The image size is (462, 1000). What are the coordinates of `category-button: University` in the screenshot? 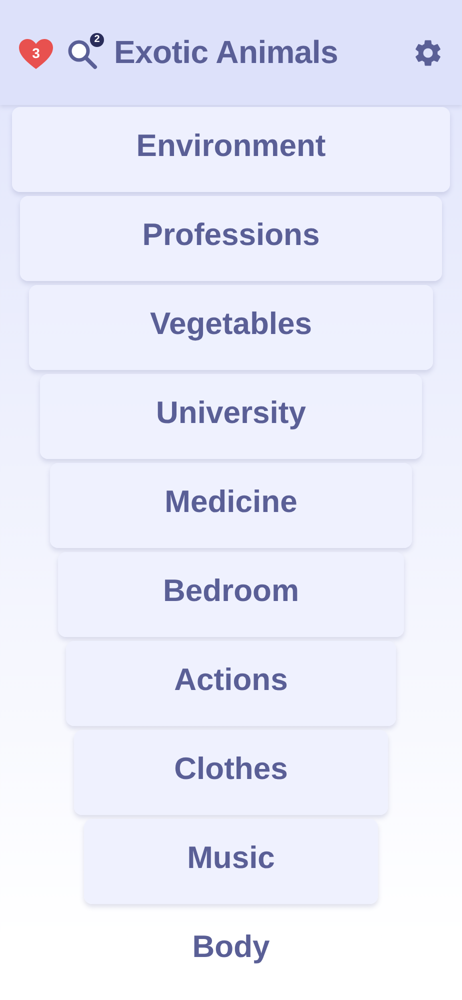 It's located at (231, 416).